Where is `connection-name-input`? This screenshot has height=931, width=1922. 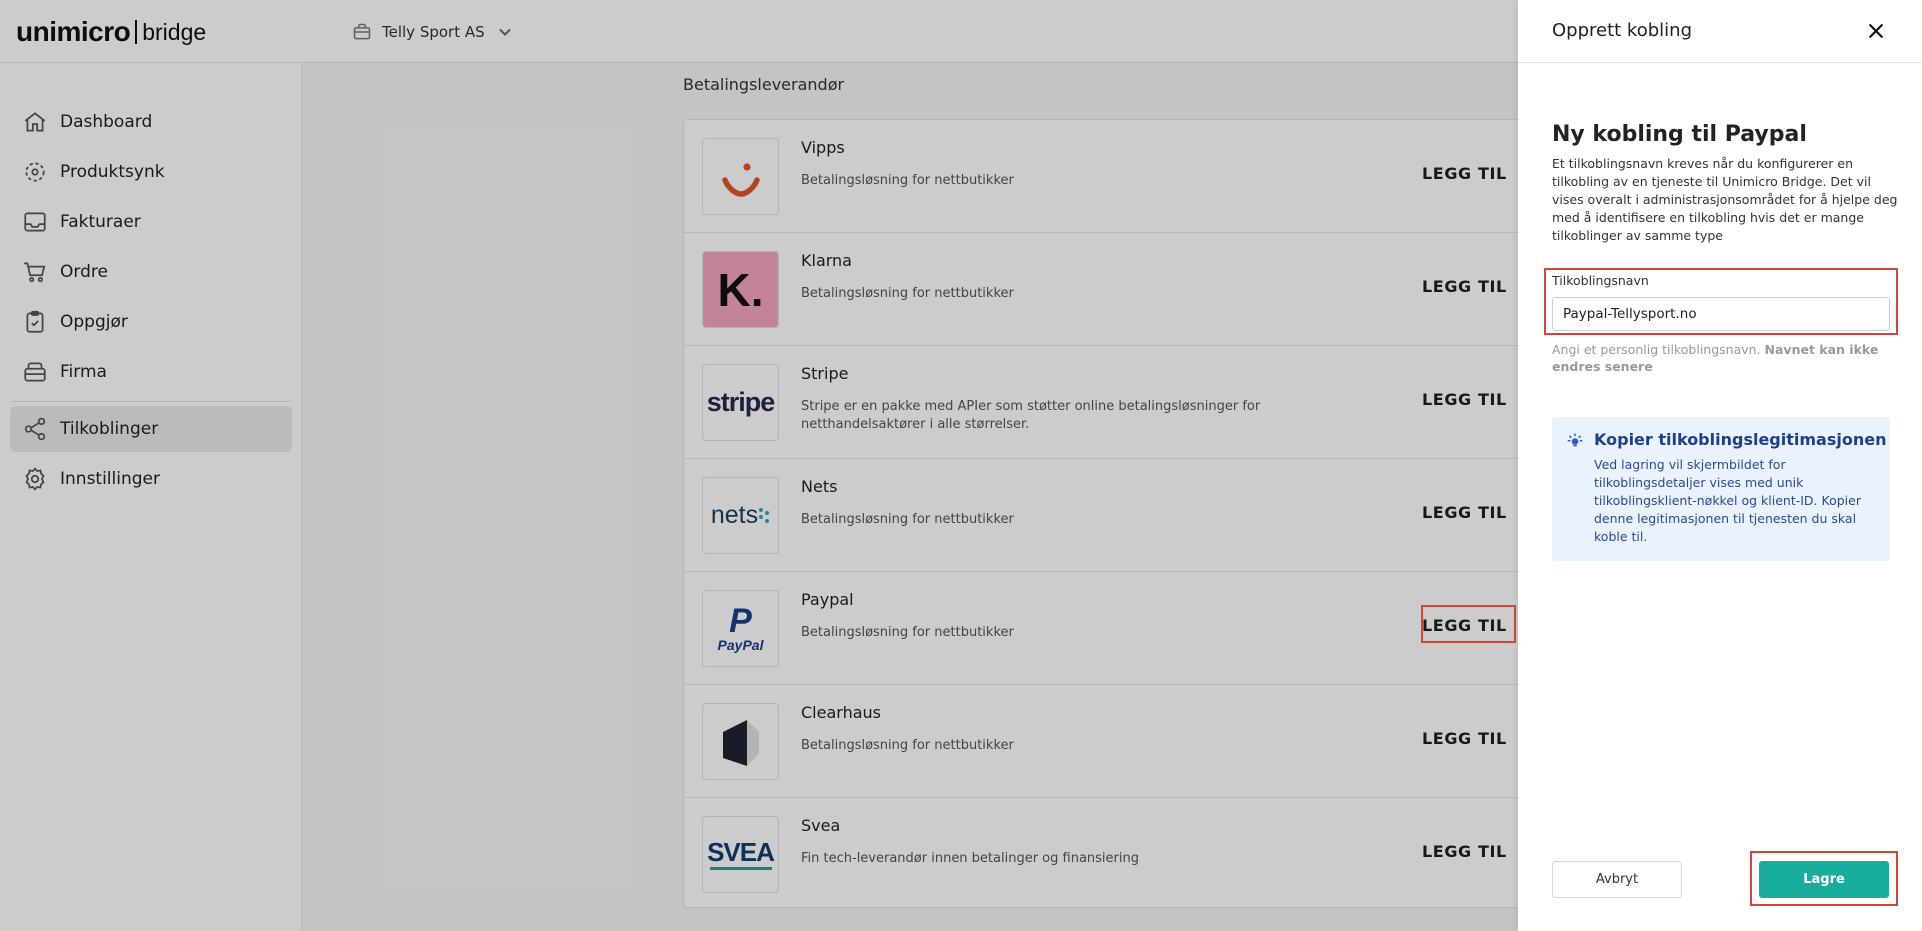
connection-name-input is located at coordinates (1721, 314).